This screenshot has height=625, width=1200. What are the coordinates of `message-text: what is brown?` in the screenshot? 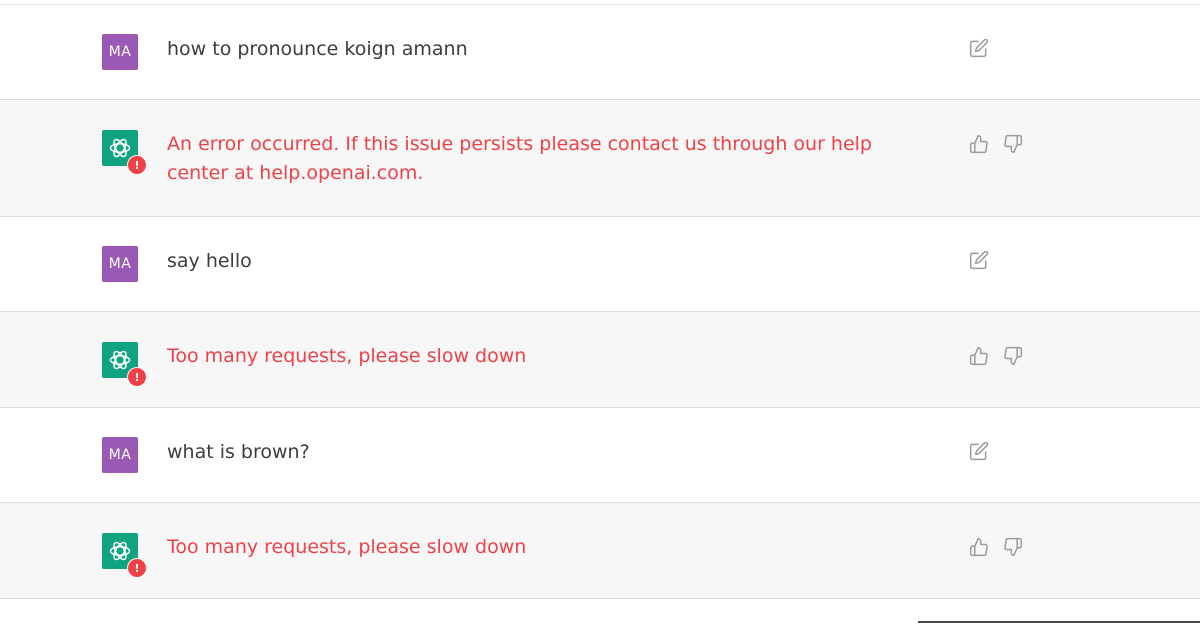 It's located at (238, 452).